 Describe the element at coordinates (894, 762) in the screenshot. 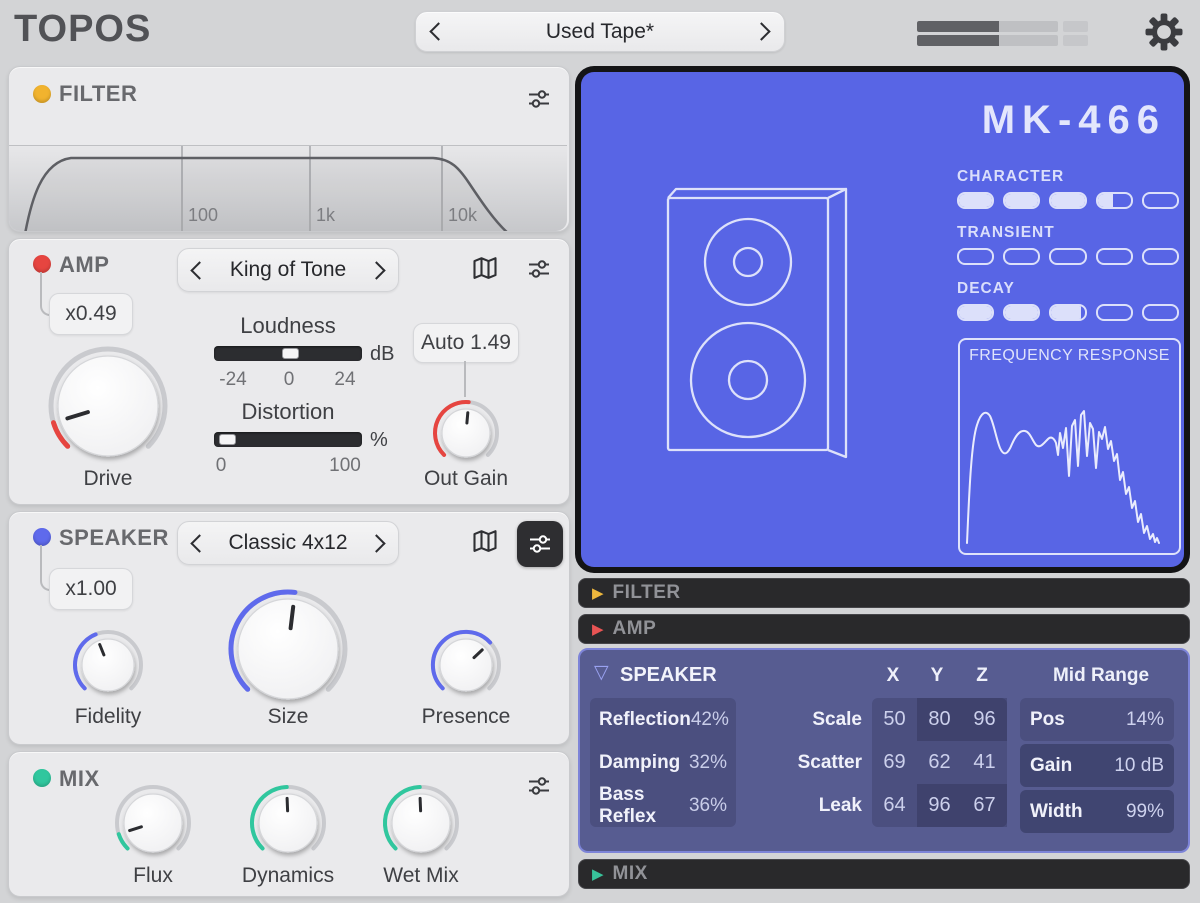

I see `xyz-value-cell: 69` at that location.